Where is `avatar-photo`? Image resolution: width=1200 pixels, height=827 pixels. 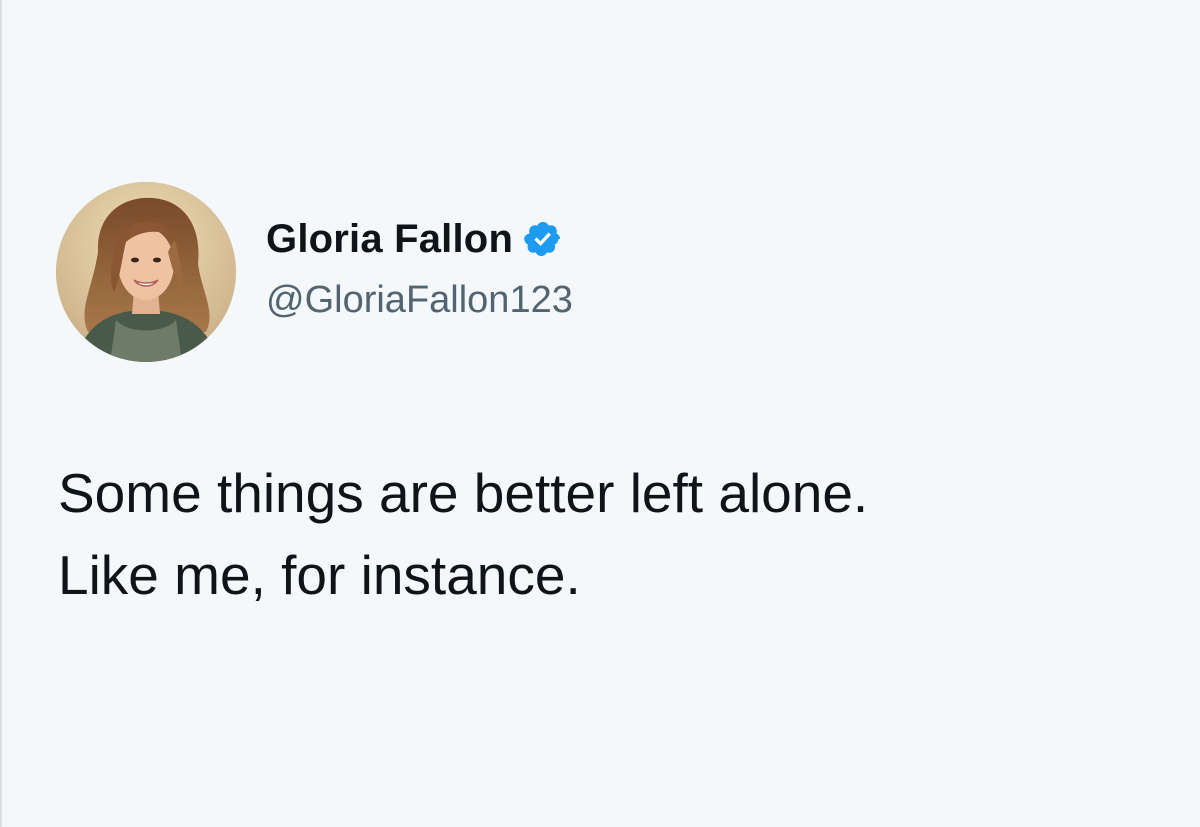 avatar-photo is located at coordinates (146, 272).